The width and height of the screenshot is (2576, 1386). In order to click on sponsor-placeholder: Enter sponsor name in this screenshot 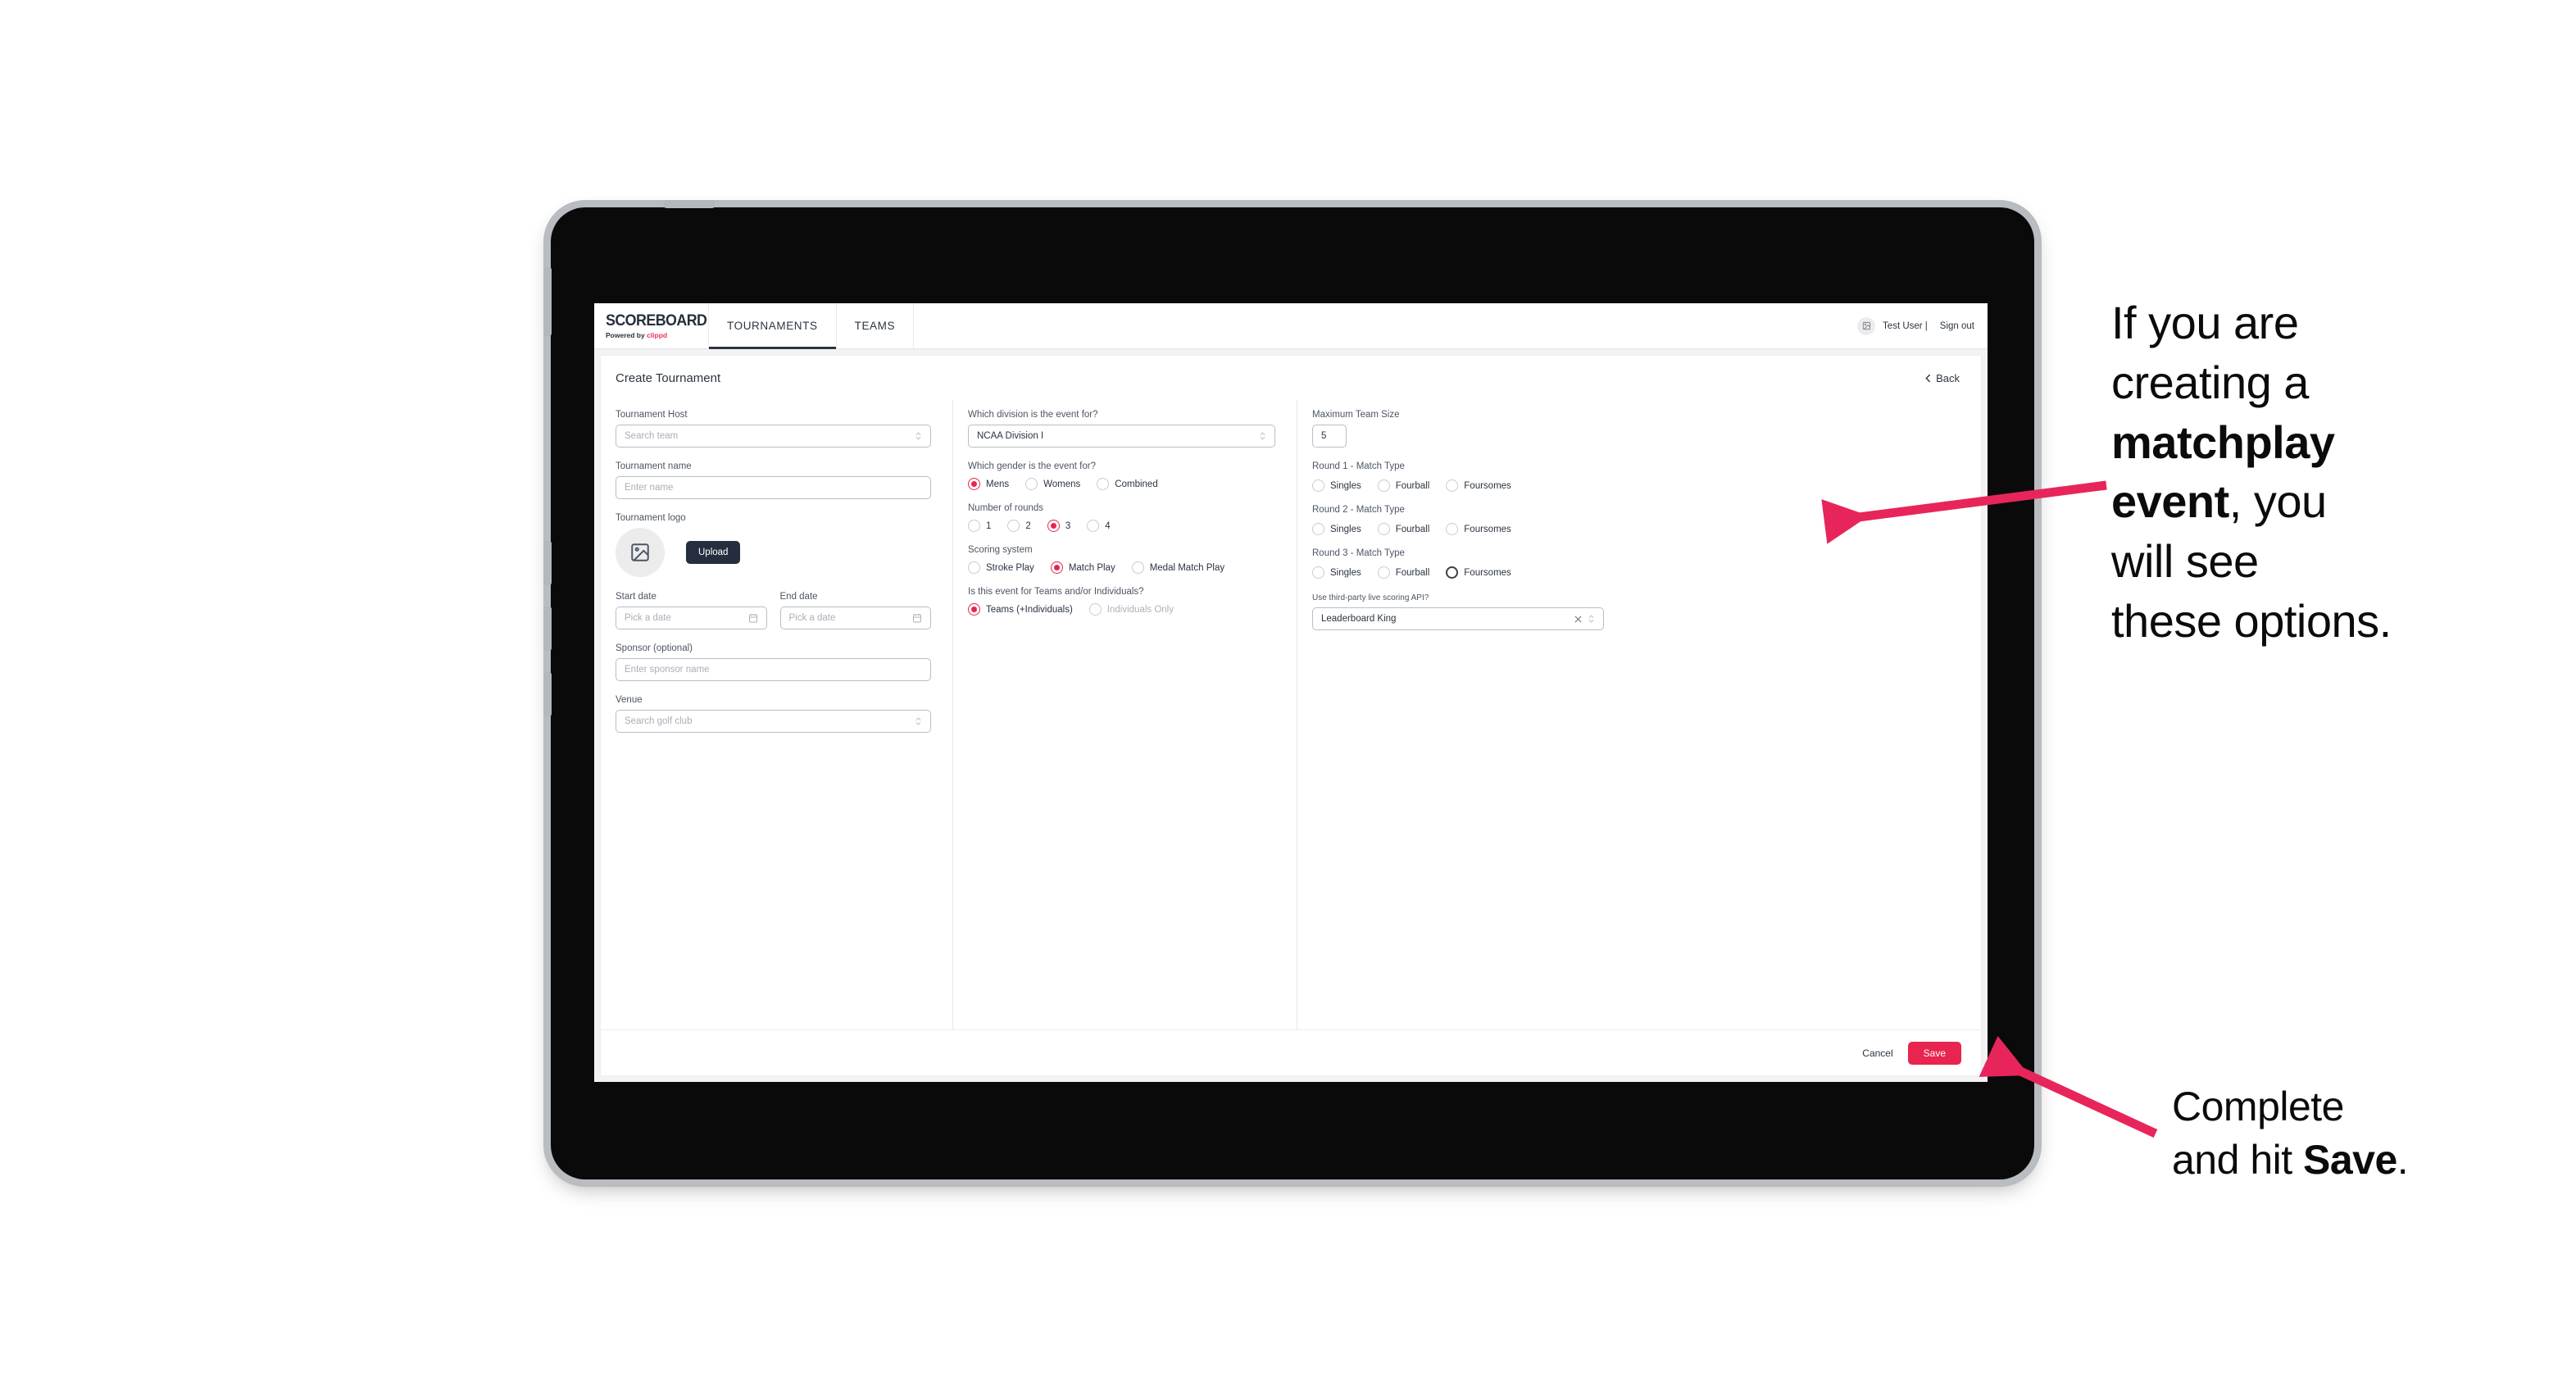, I will do `click(667, 670)`.